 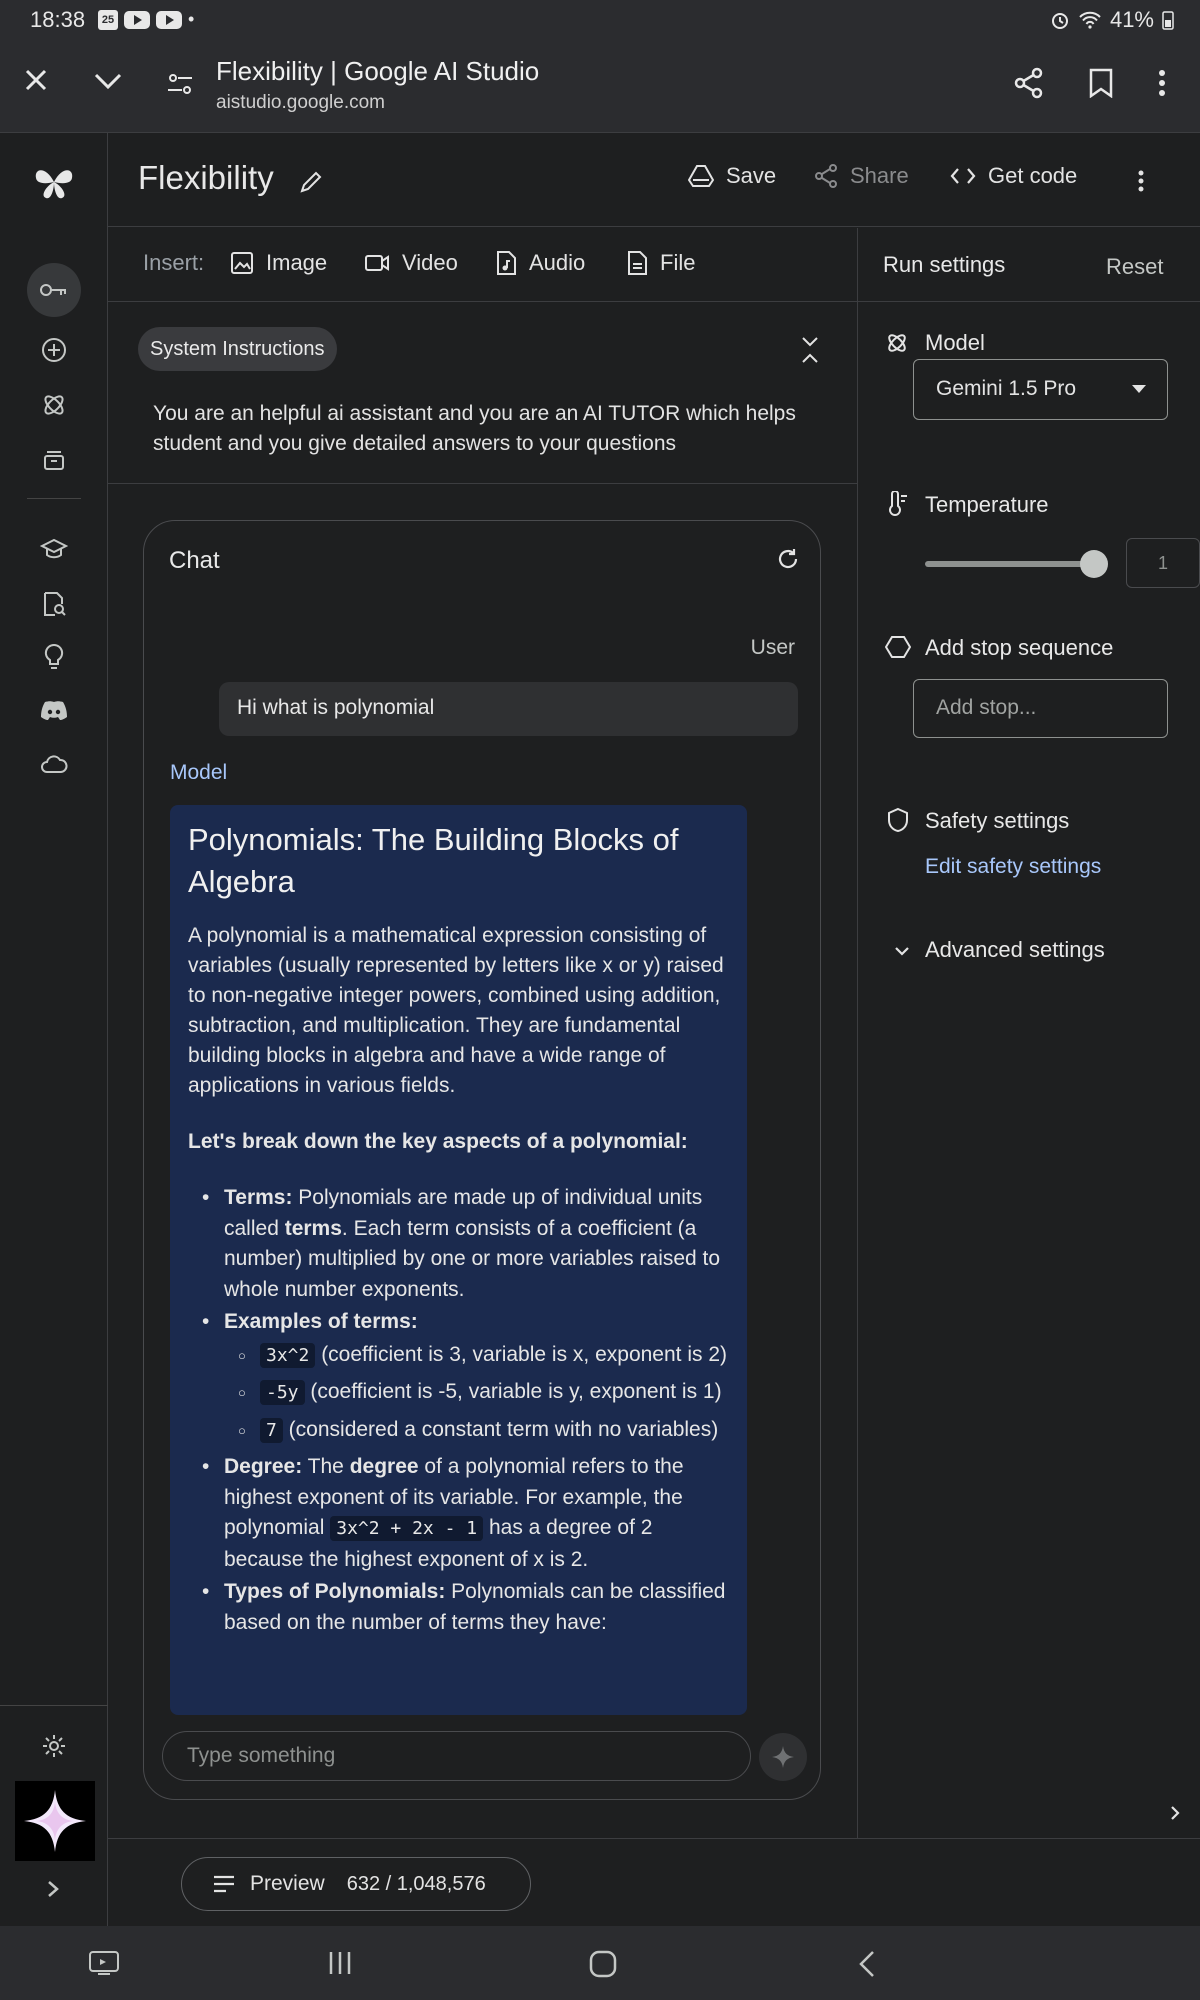 I want to click on chat-title: Chat, so click(x=194, y=560).